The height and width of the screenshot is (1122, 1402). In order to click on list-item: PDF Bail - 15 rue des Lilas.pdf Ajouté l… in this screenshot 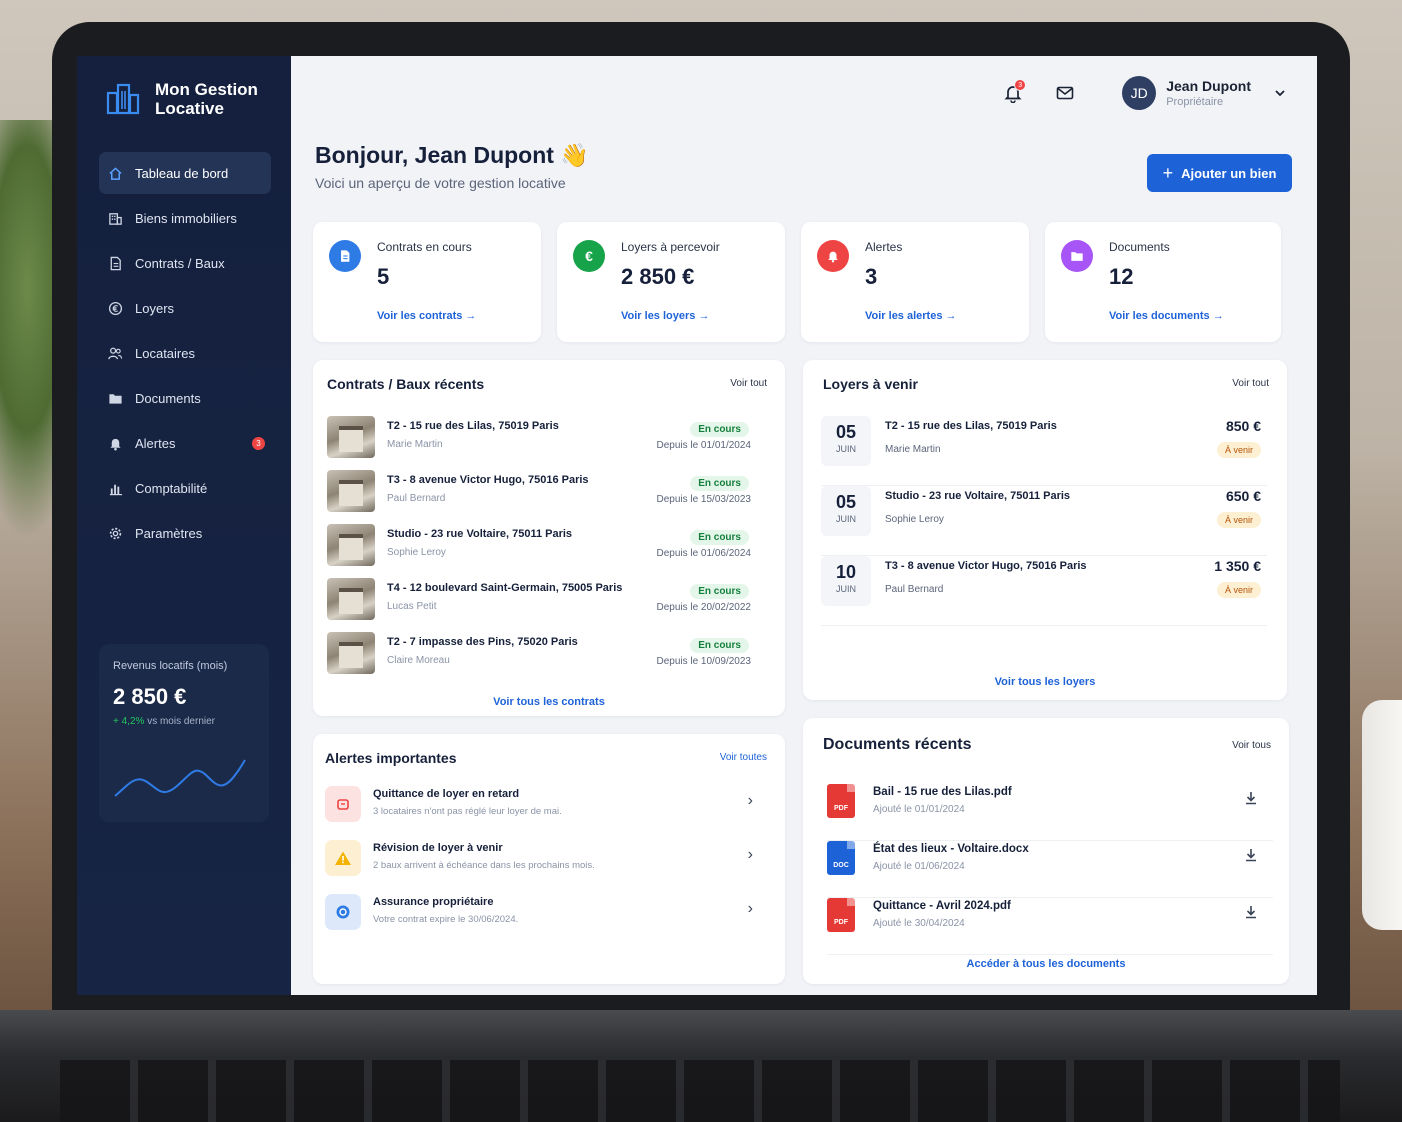, I will do `click(1050, 812)`.